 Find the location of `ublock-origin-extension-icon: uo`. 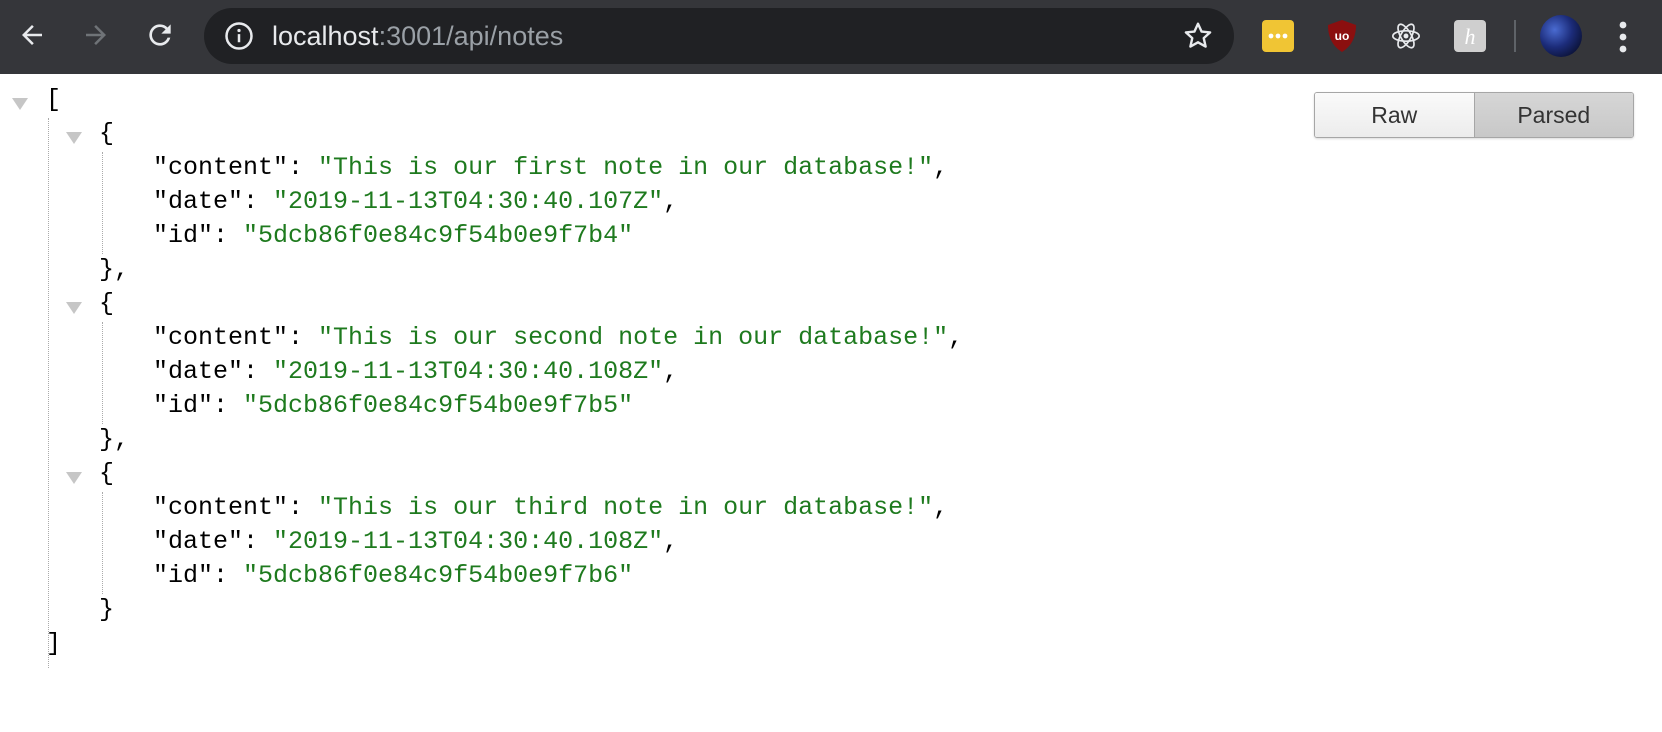

ublock-origin-extension-icon: uo is located at coordinates (1342, 36).